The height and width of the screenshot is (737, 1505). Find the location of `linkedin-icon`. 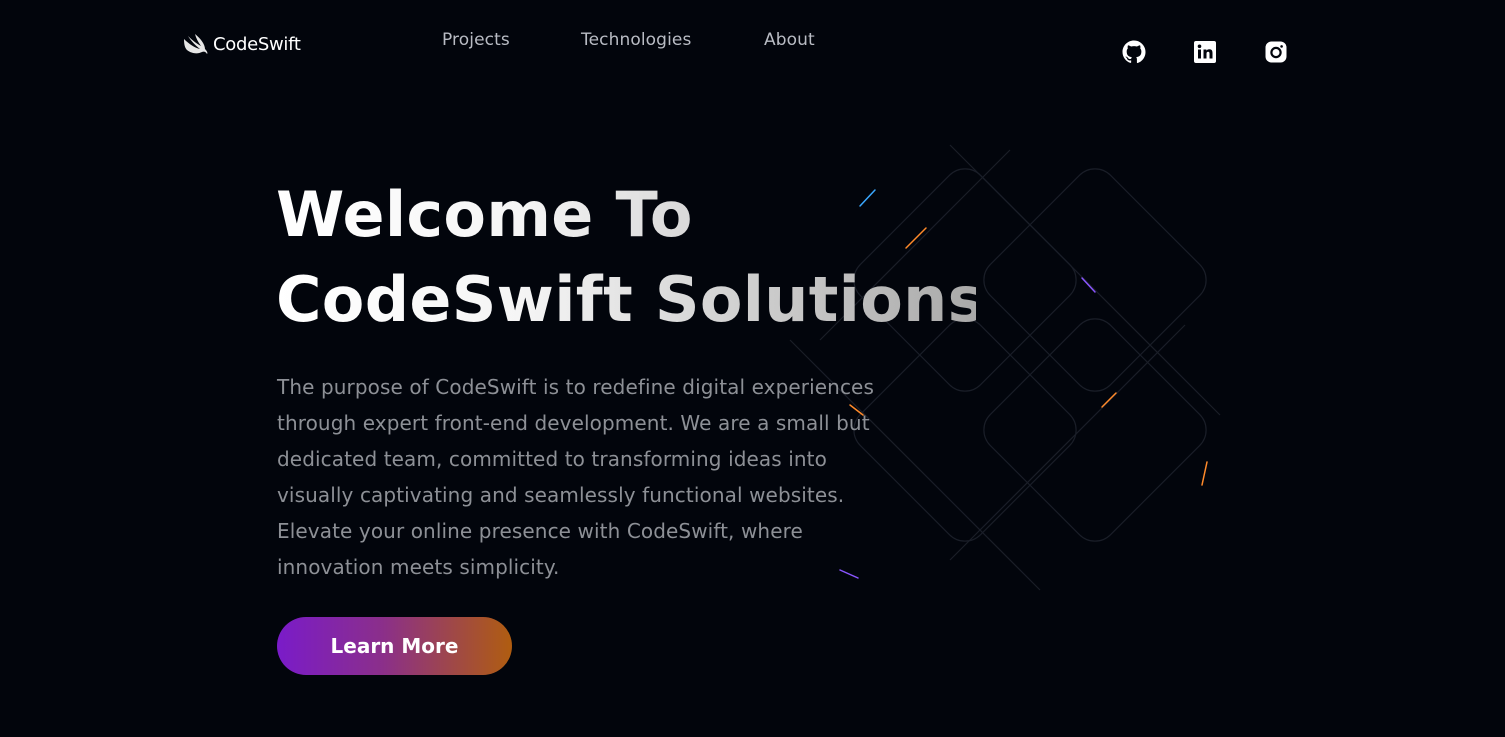

linkedin-icon is located at coordinates (1205, 52).